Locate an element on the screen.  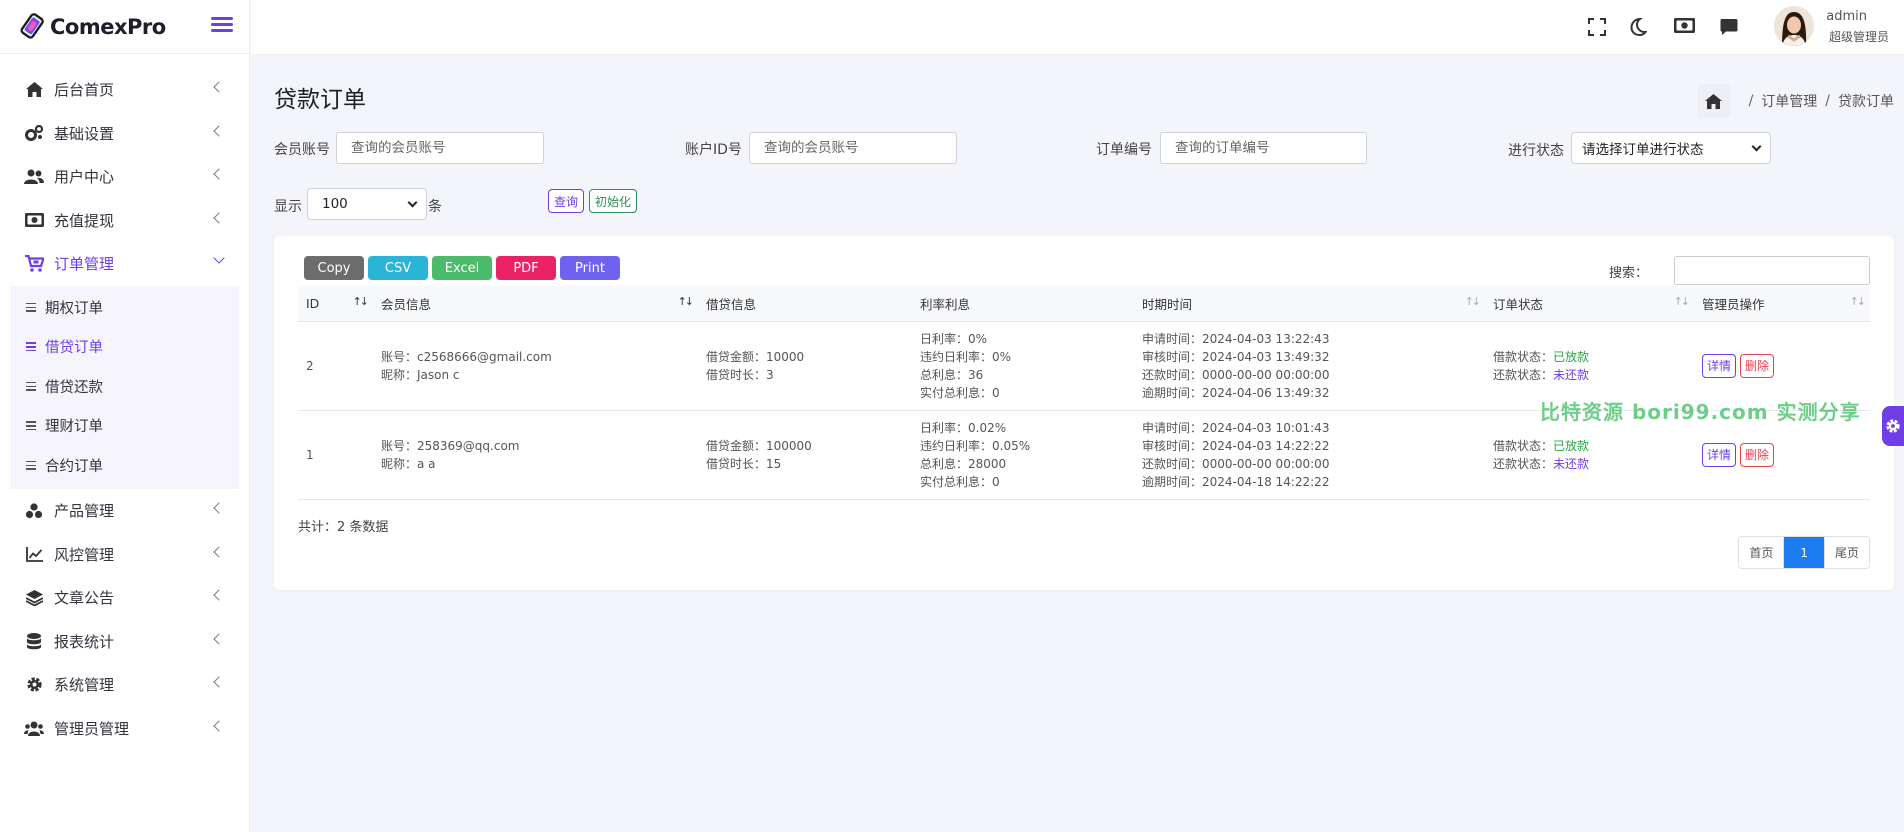
orders-submenu: 期权订单 借贷订单 借贷还款 理财订单 合约订单 is located at coordinates (124, 387).